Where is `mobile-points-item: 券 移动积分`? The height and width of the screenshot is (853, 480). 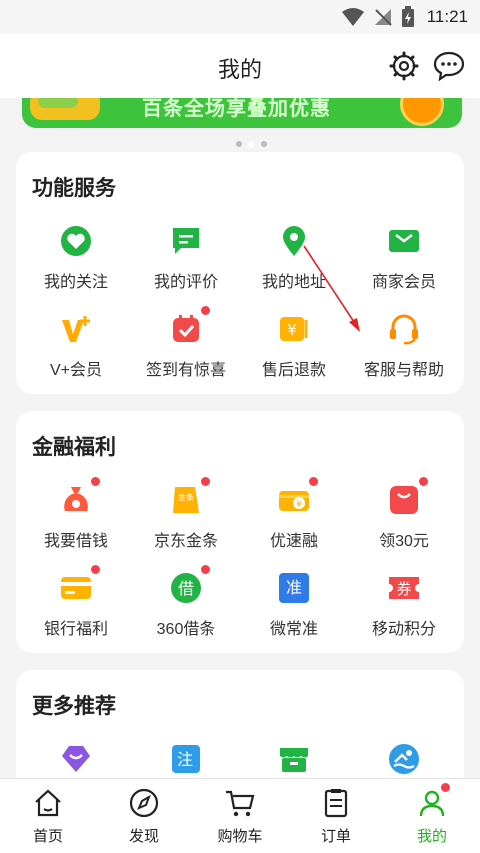
mobile-points-item: 券 移动积分 is located at coordinates (404, 605).